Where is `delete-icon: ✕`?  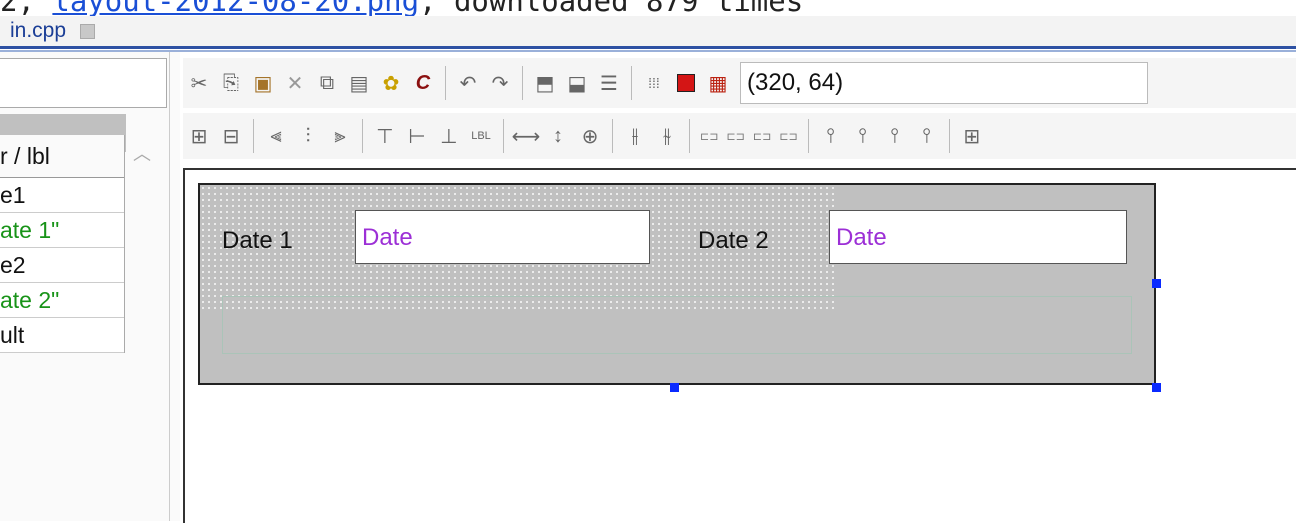 delete-icon: ✕ is located at coordinates (295, 83).